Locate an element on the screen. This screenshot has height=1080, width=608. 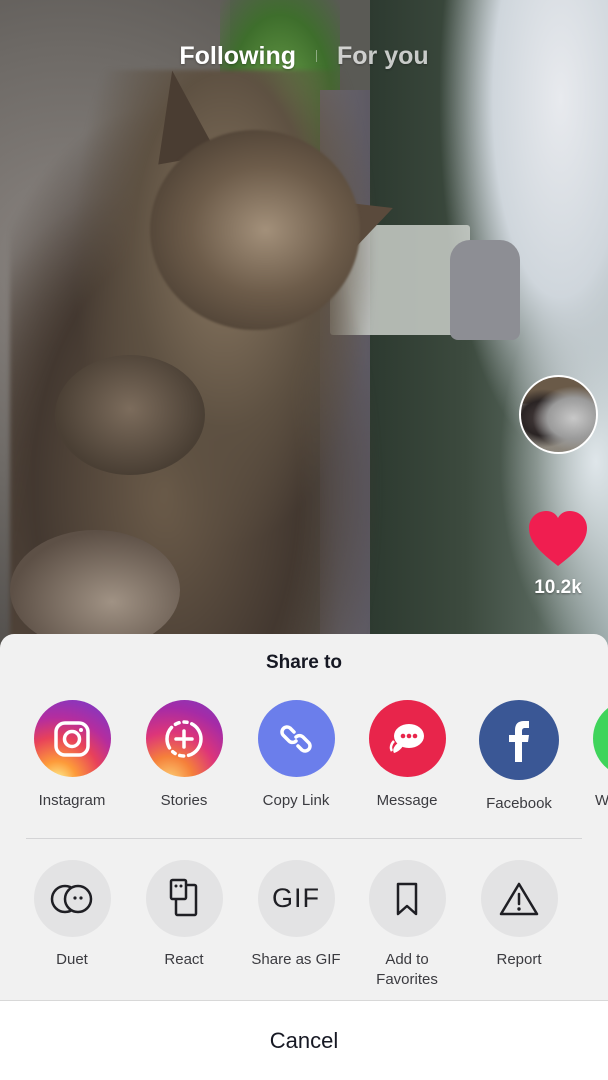
action-react: React is located at coordinates (184, 915).